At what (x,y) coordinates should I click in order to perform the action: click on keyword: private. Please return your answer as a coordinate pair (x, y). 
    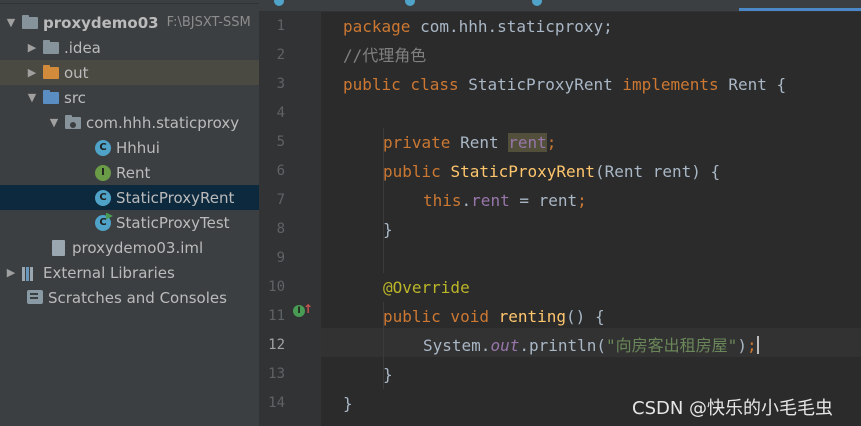
    Looking at the image, I should click on (417, 142).